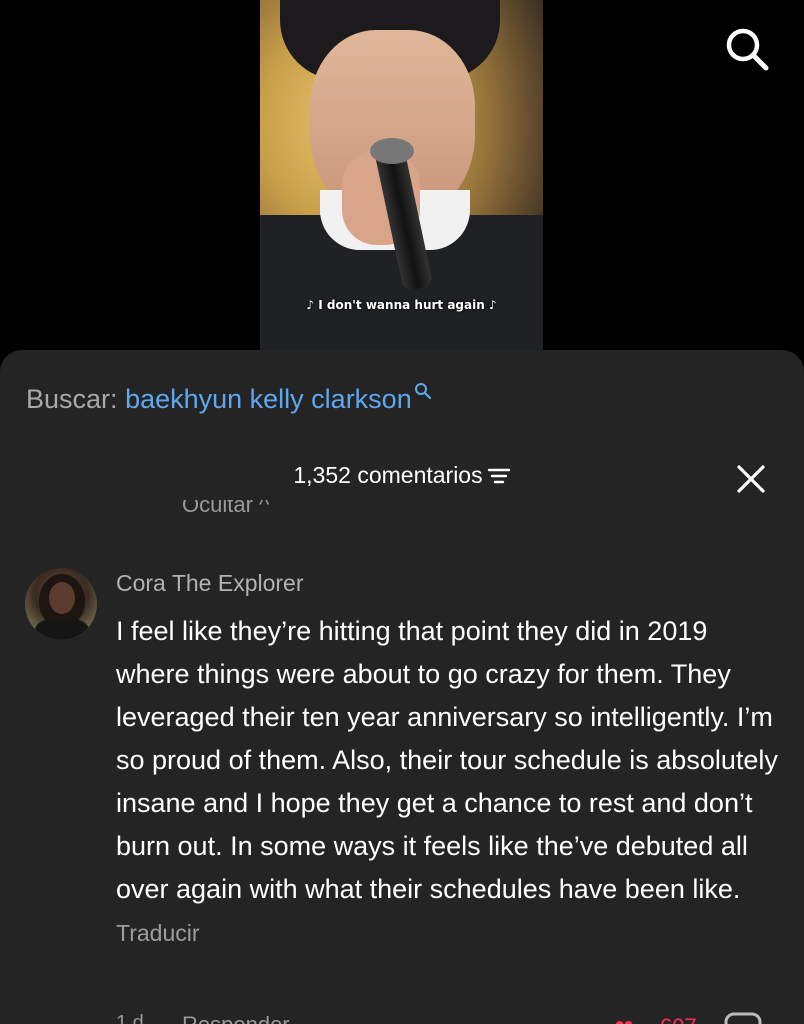 This screenshot has width=804, height=1024. Describe the element at coordinates (743, 1018) in the screenshot. I see `dislike-icon` at that location.